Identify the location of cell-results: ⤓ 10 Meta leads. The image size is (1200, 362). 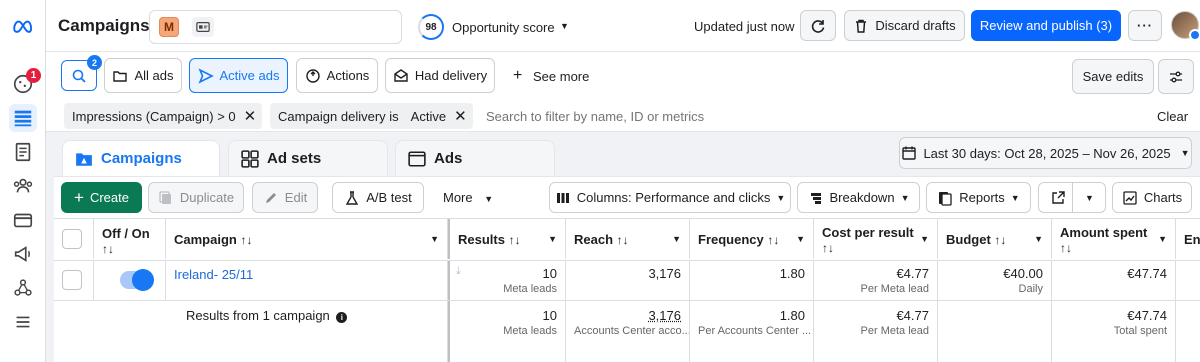
(507, 280).